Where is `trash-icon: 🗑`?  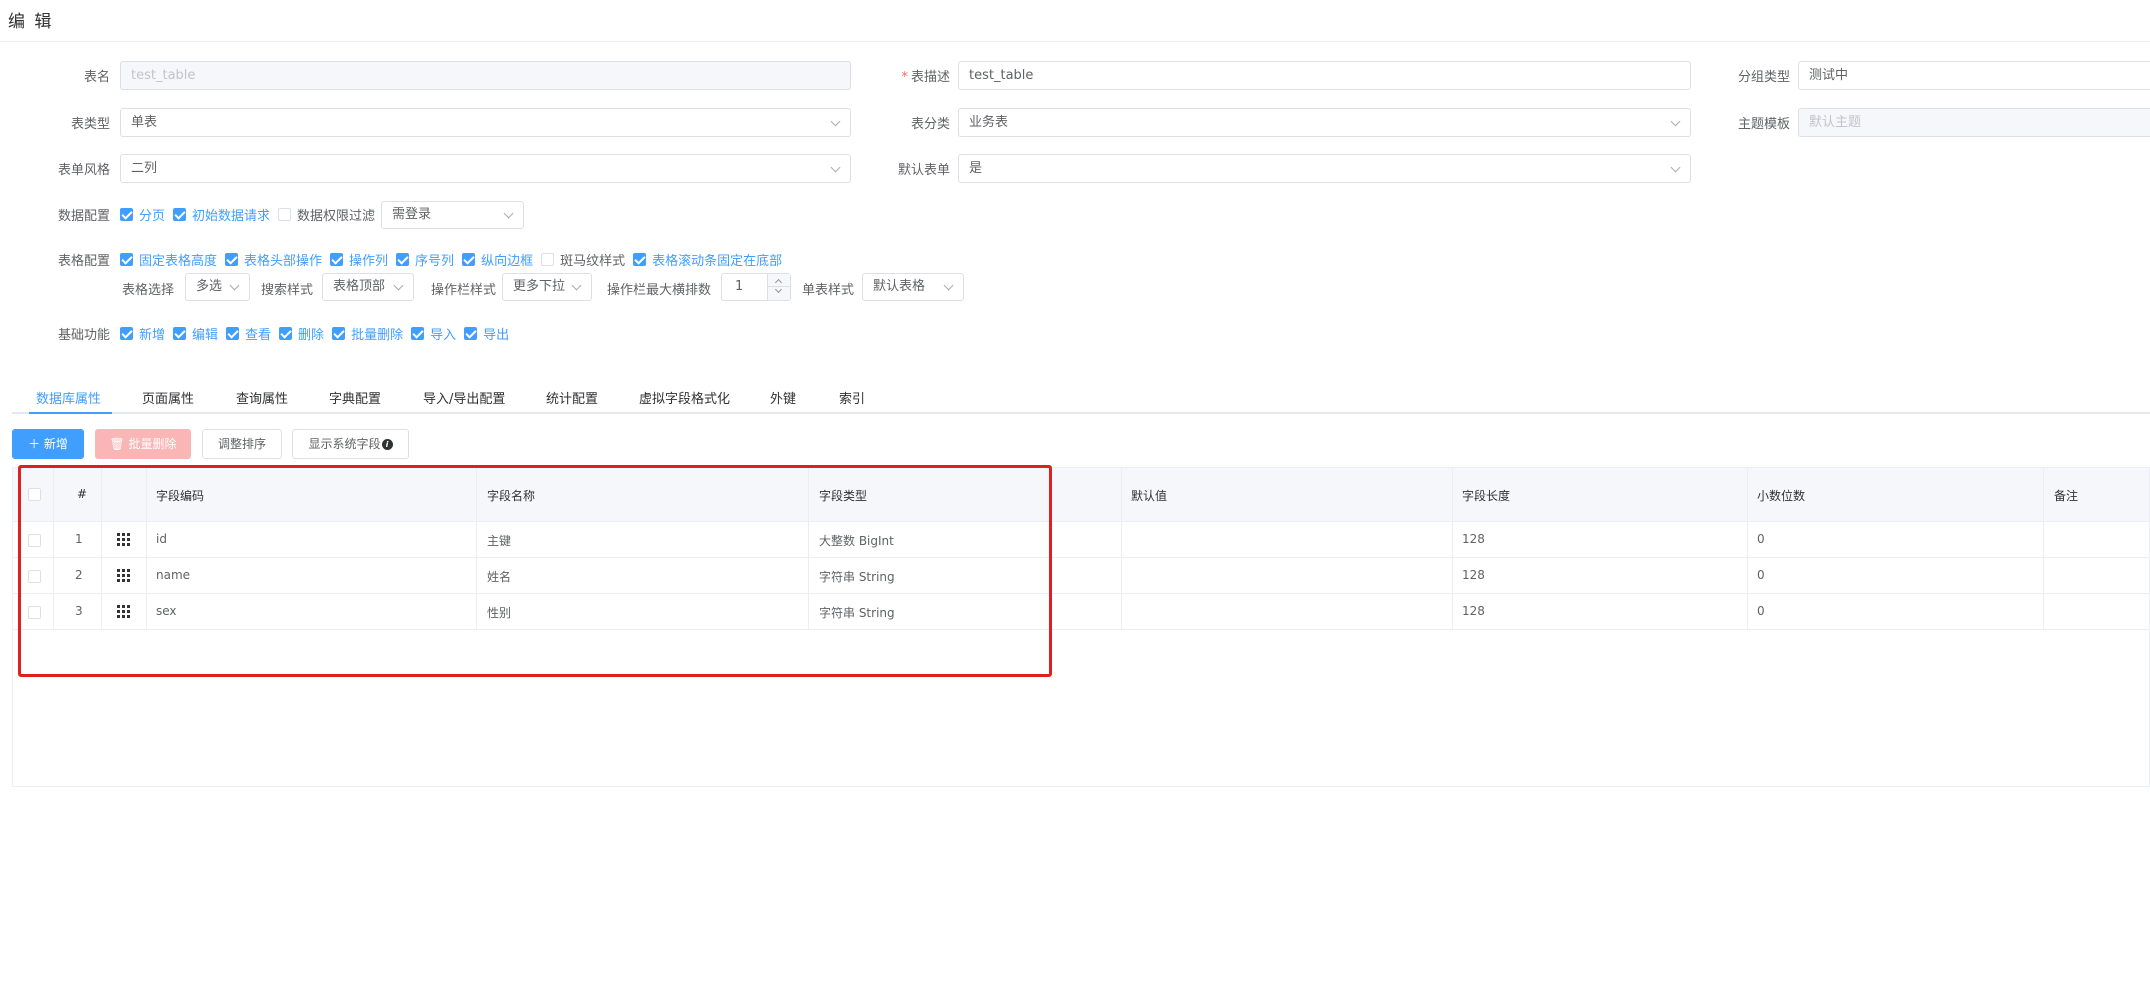
trash-icon: 🗑 is located at coordinates (117, 444).